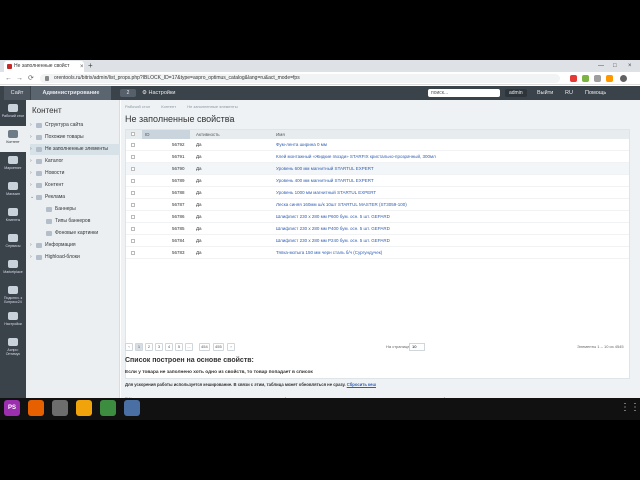 This screenshot has height=480, width=640. I want to click on page-button: 4, so click(169, 347).